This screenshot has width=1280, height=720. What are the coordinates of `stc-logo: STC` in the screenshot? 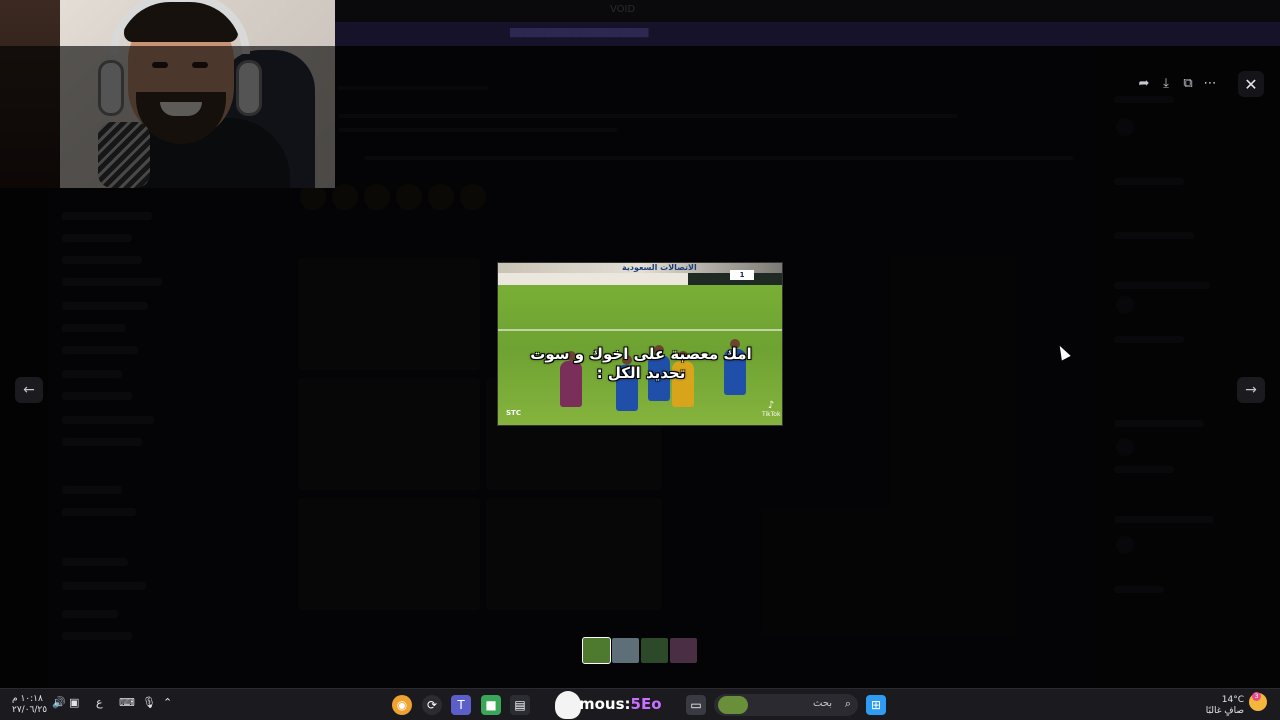 It's located at (513, 413).